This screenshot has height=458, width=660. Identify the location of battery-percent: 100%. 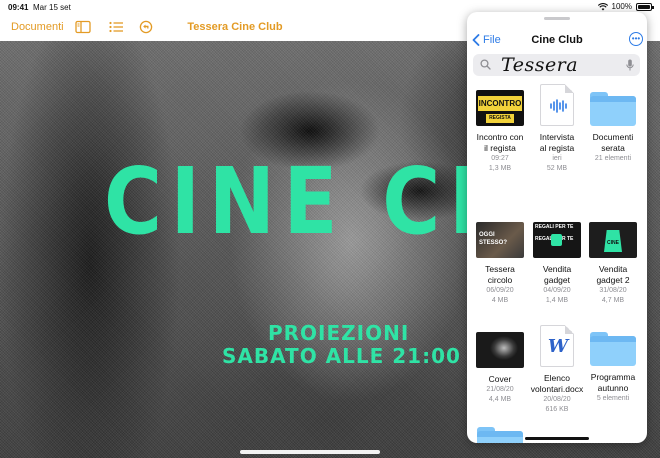
(621, 6).